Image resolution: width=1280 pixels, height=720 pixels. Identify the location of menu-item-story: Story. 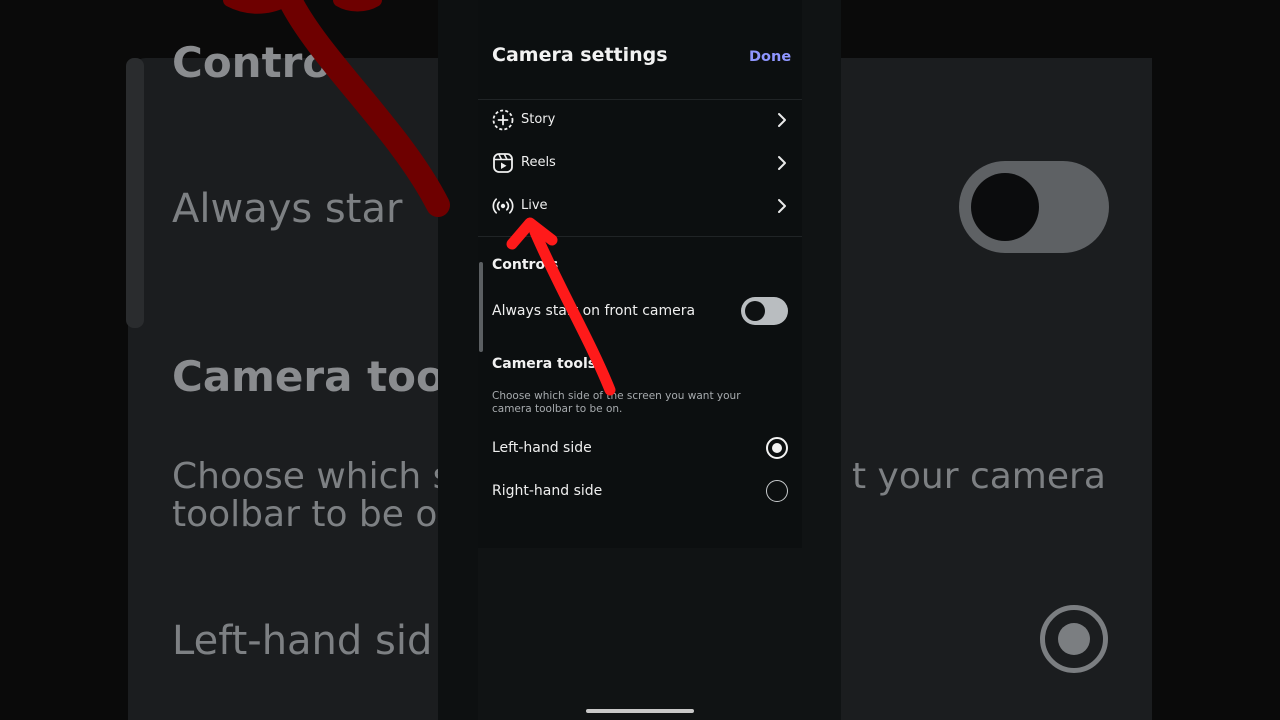
(640, 121).